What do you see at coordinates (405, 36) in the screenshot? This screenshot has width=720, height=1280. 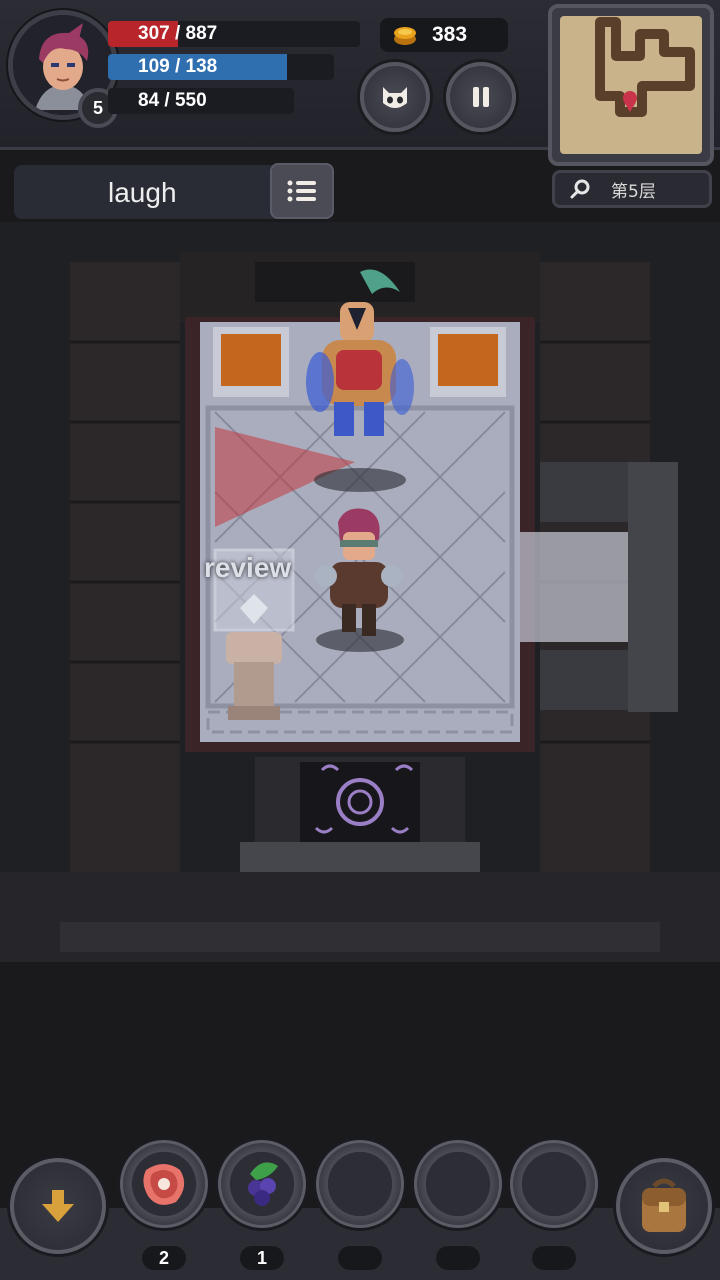 I see `gold-coin-icon` at bounding box center [405, 36].